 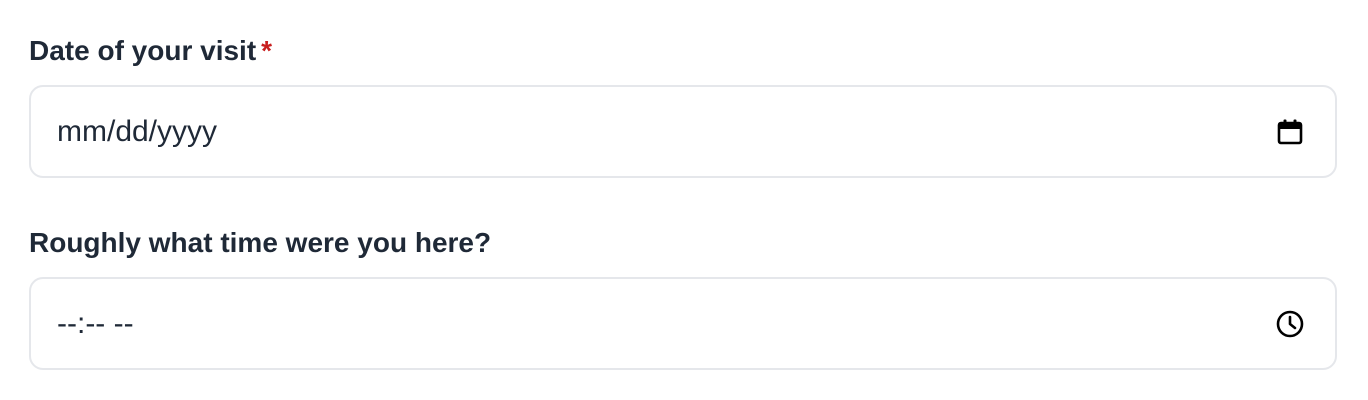 I want to click on date-label-text: Date of your visit, so click(x=143, y=50).